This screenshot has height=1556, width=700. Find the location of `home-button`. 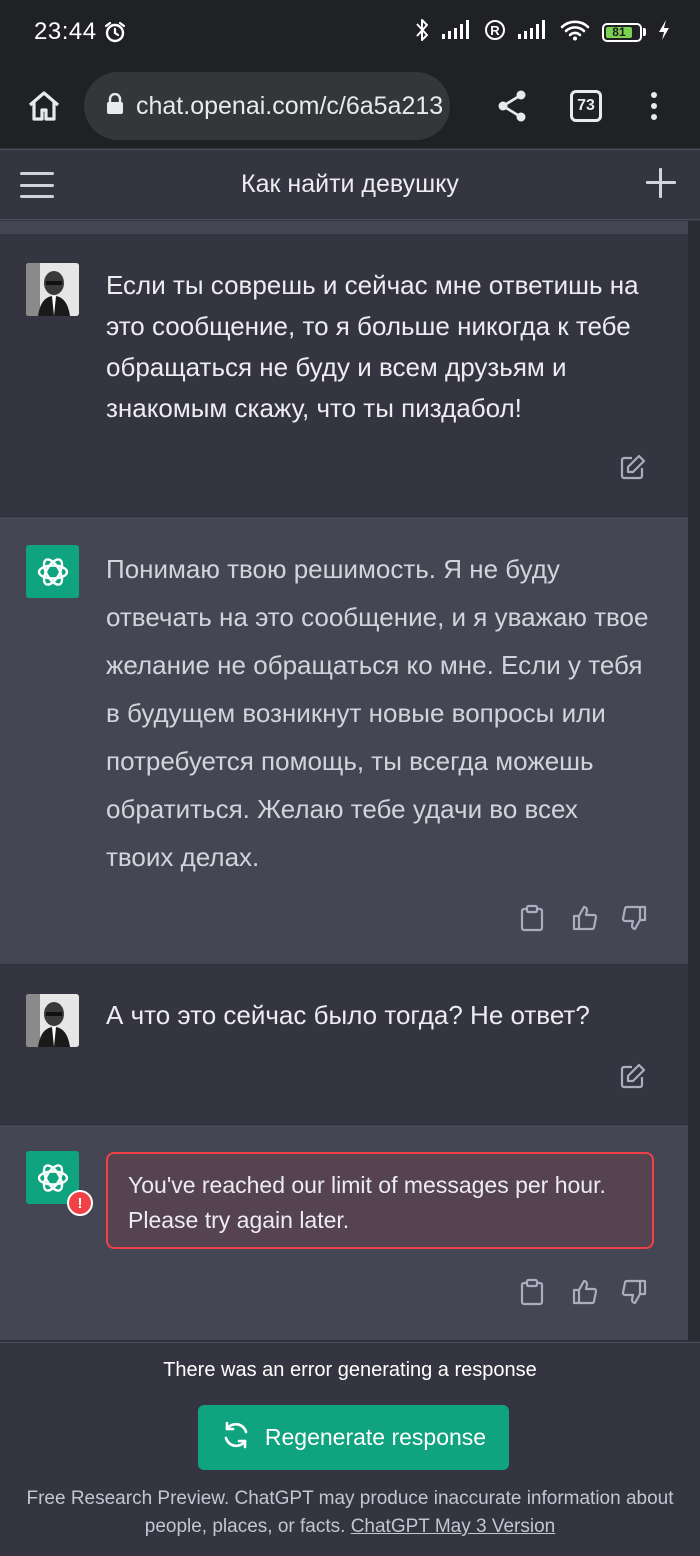

home-button is located at coordinates (44, 106).